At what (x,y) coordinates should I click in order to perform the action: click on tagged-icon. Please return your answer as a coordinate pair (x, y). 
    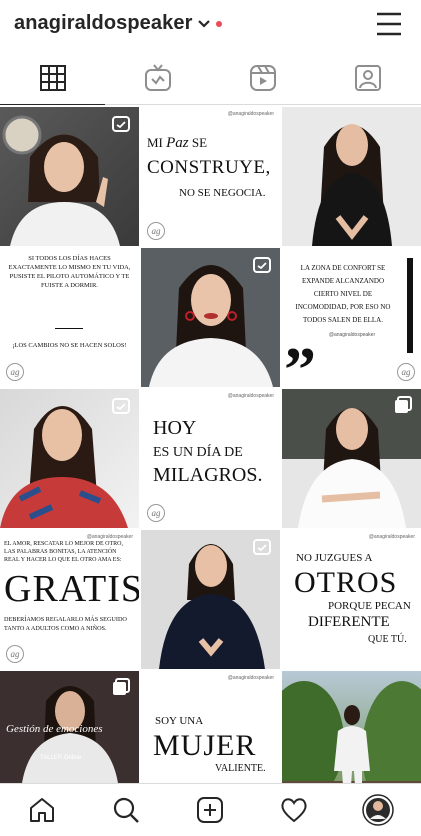
    Looking at the image, I should click on (367, 78).